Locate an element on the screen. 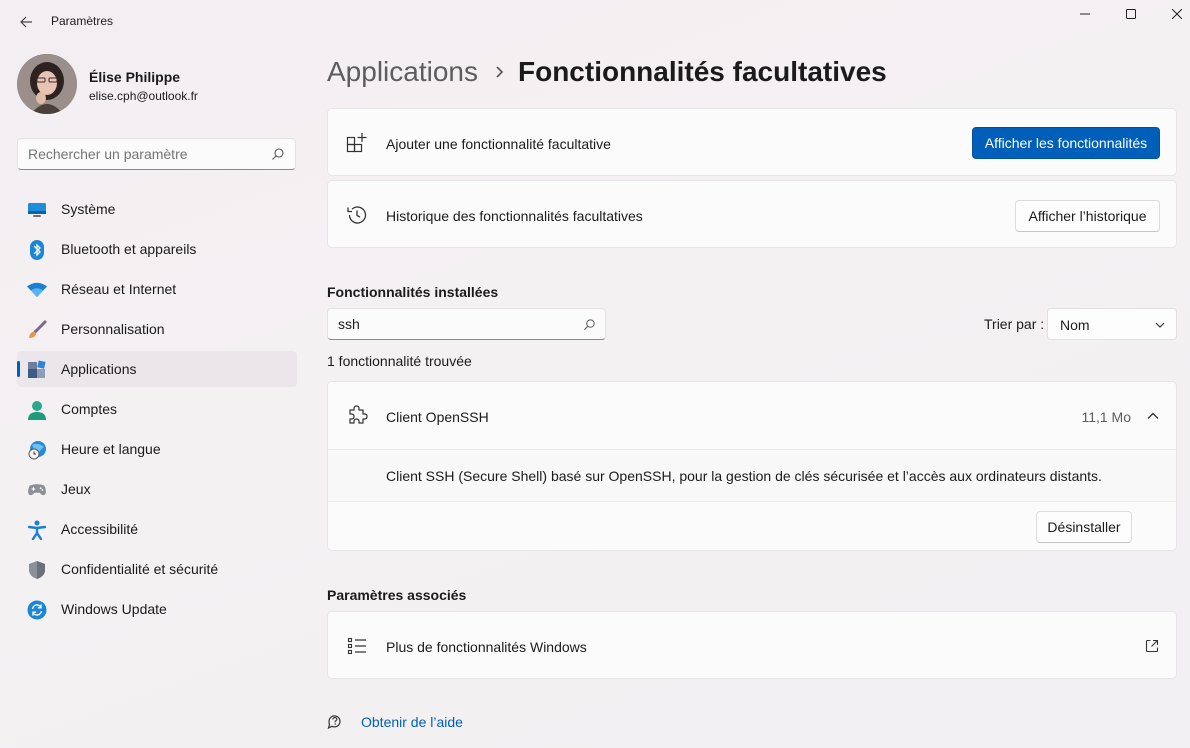 The height and width of the screenshot is (748, 1190). sidebar-item-label: Comptes is located at coordinates (89, 409).